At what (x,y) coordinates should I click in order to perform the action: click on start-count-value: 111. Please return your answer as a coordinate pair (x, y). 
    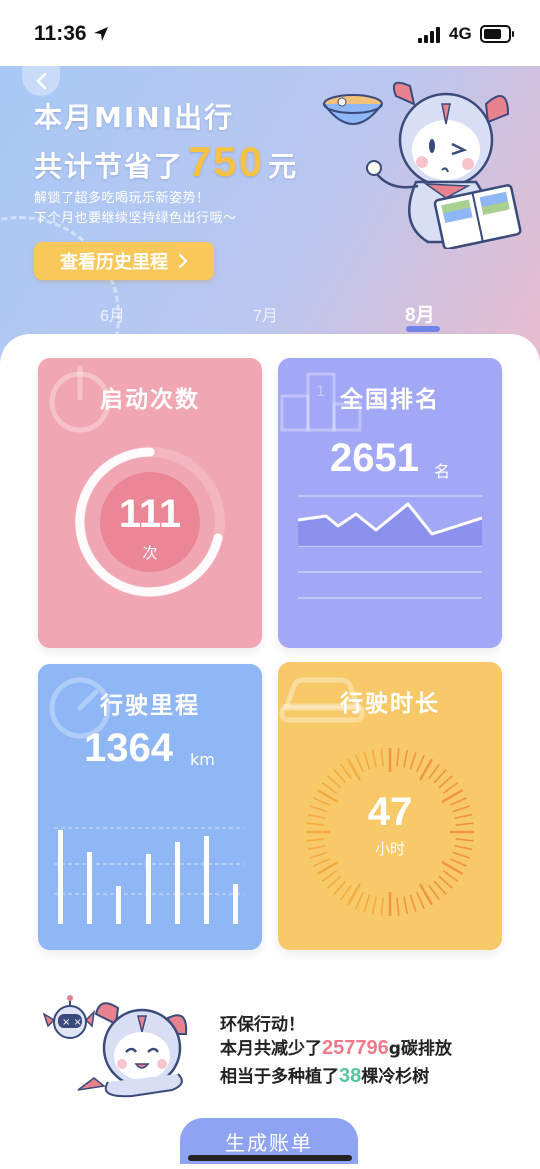
    Looking at the image, I should click on (150, 514).